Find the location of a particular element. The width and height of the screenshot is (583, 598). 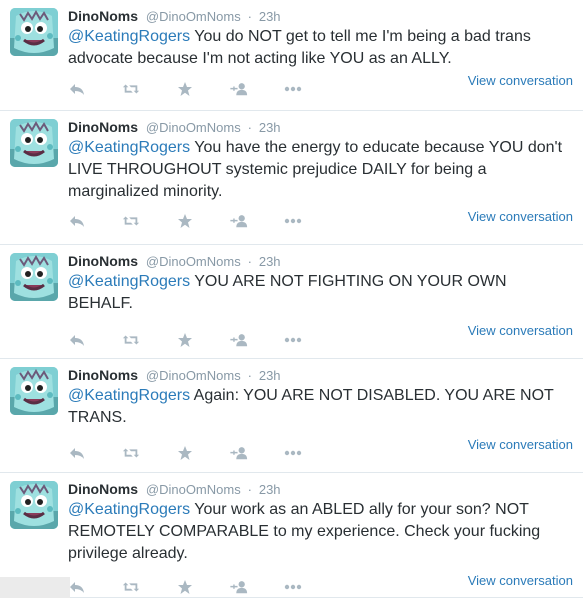

scrollbar-stub is located at coordinates (35, 587).